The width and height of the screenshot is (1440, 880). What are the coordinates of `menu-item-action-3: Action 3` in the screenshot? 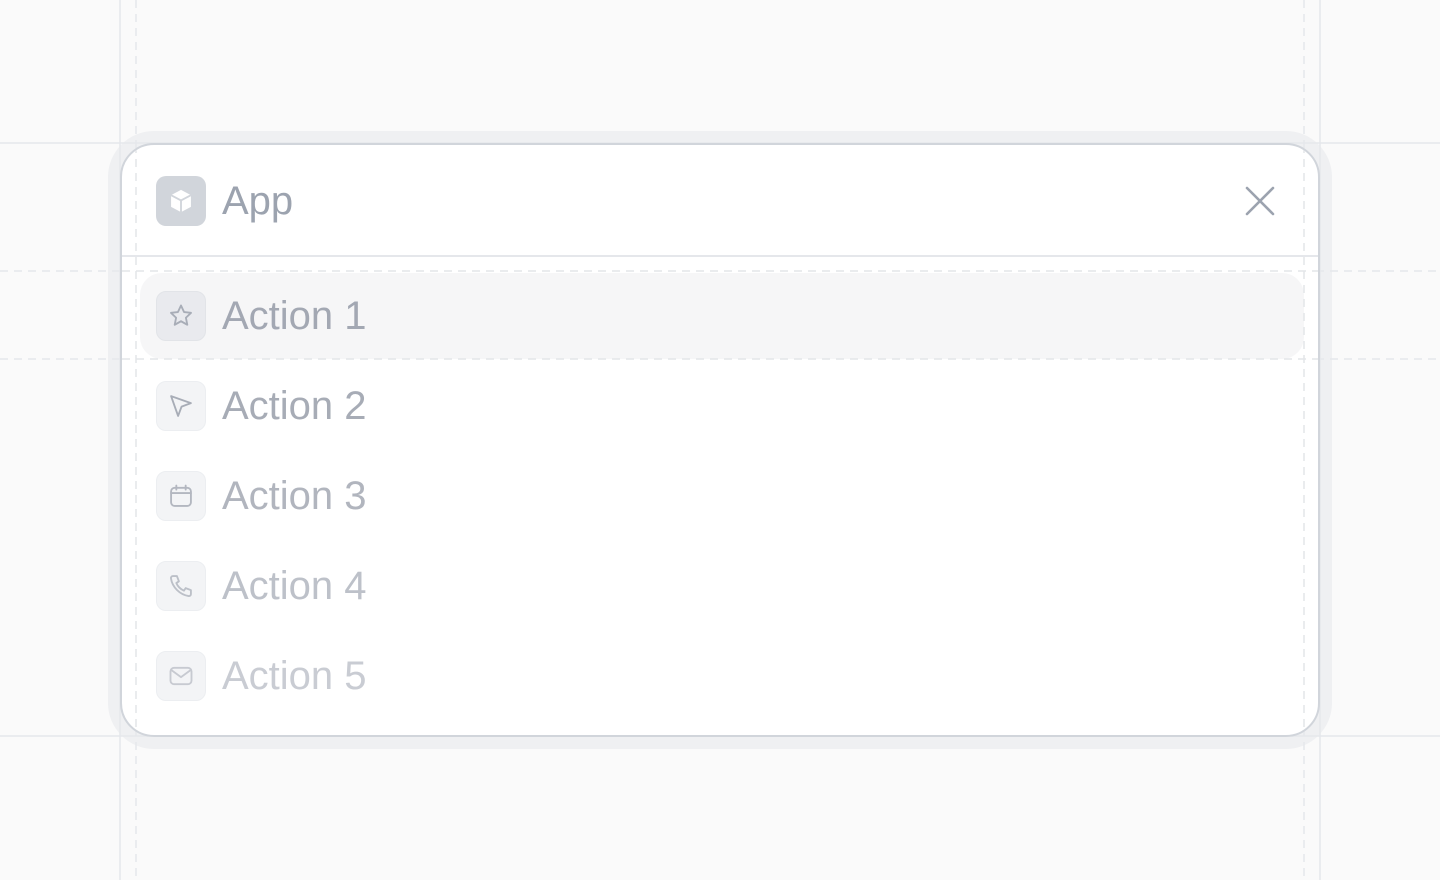 It's located at (722, 496).